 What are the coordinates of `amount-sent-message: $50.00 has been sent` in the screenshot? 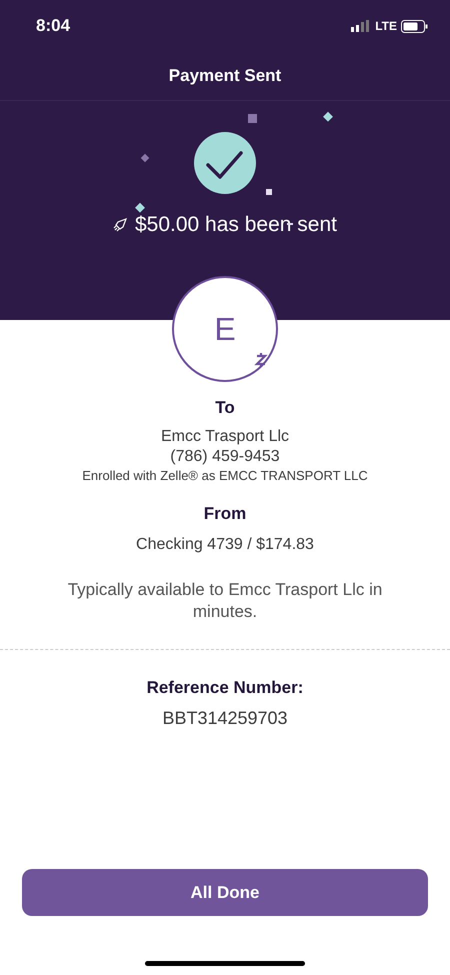 It's located at (235, 225).